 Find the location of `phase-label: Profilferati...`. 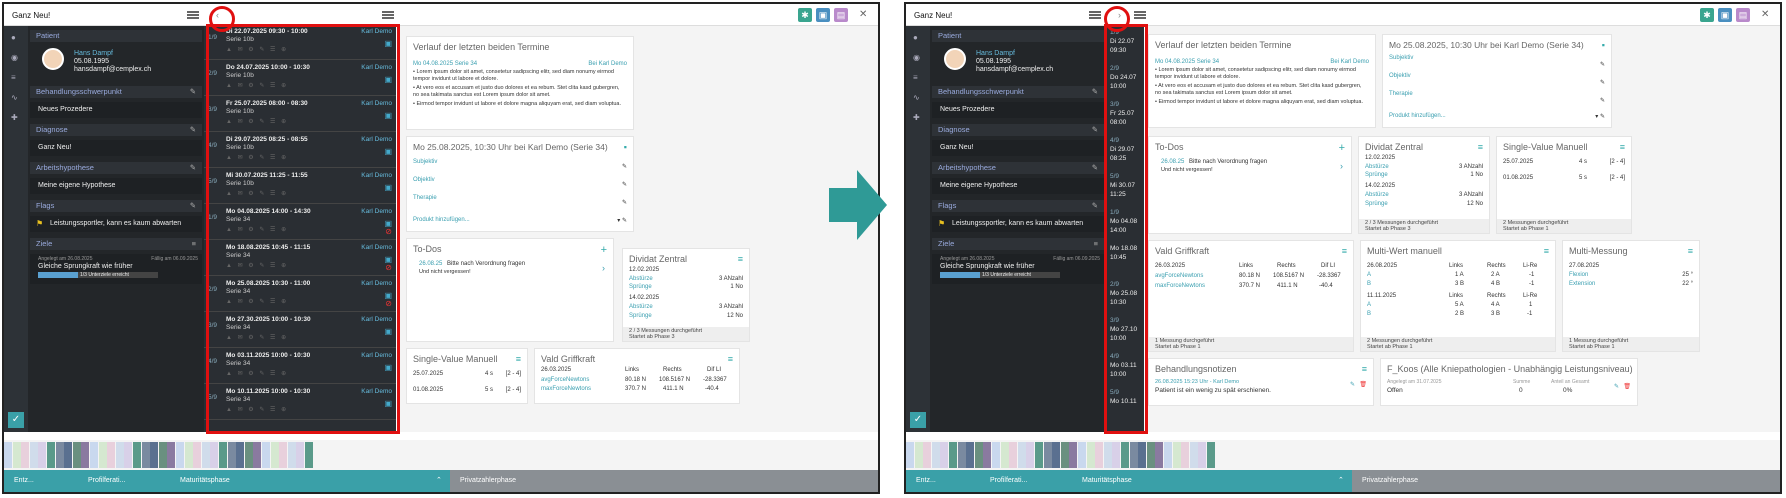

phase-label: Profilferati... is located at coordinates (106, 481).